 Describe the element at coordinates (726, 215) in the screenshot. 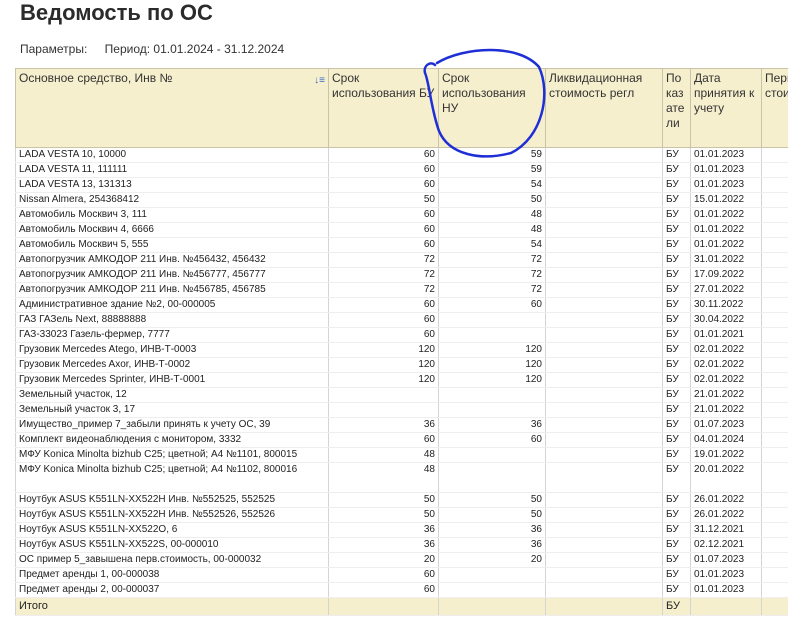

I see `cell-accept-date: 01.01.2022` at that location.